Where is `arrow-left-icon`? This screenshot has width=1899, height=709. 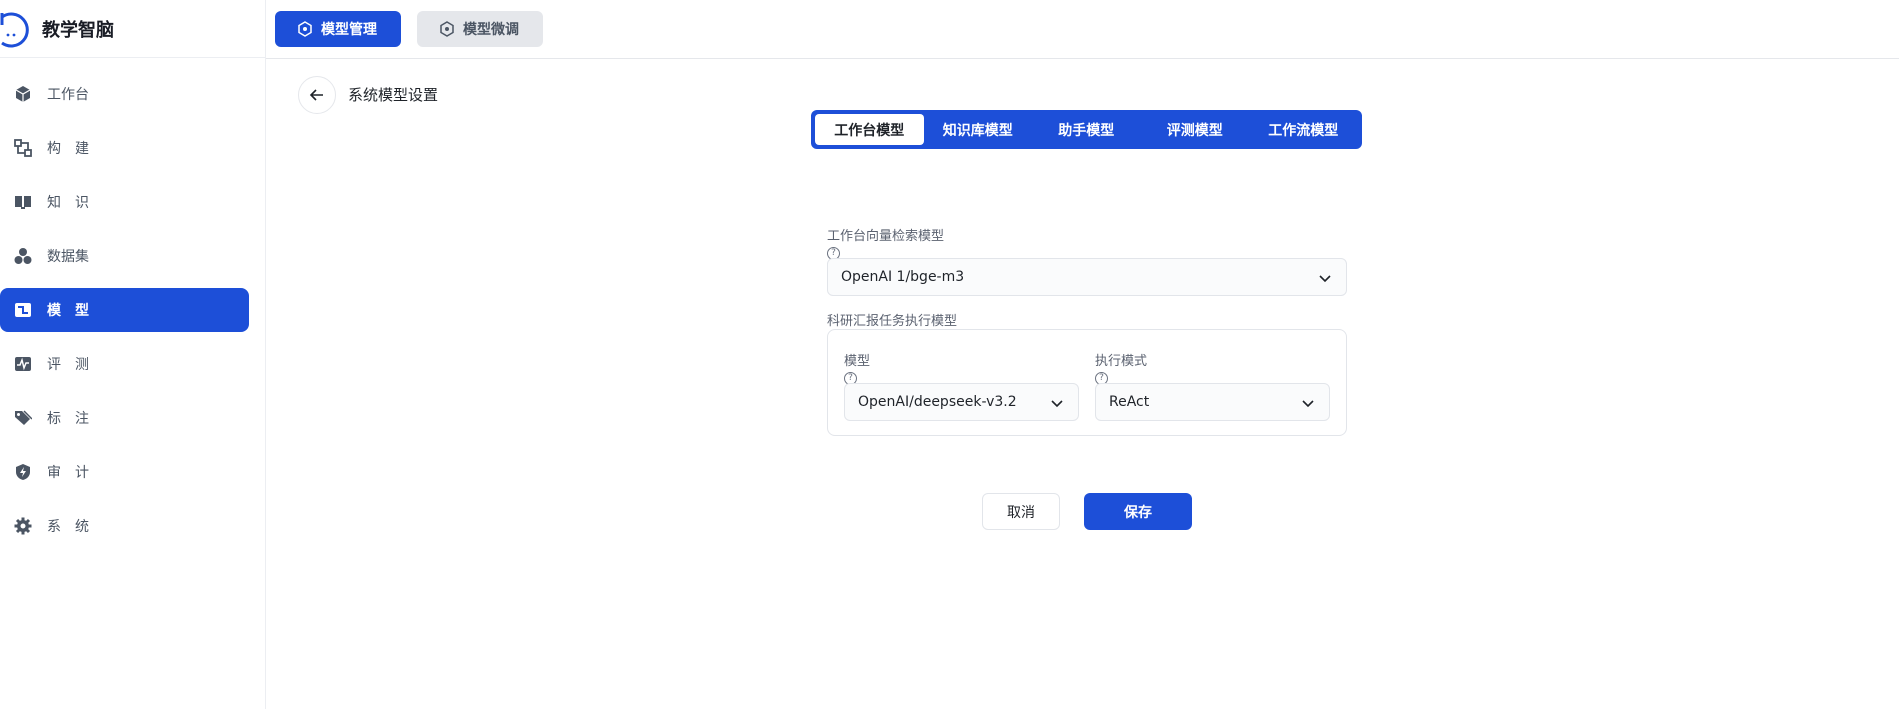 arrow-left-icon is located at coordinates (316, 95).